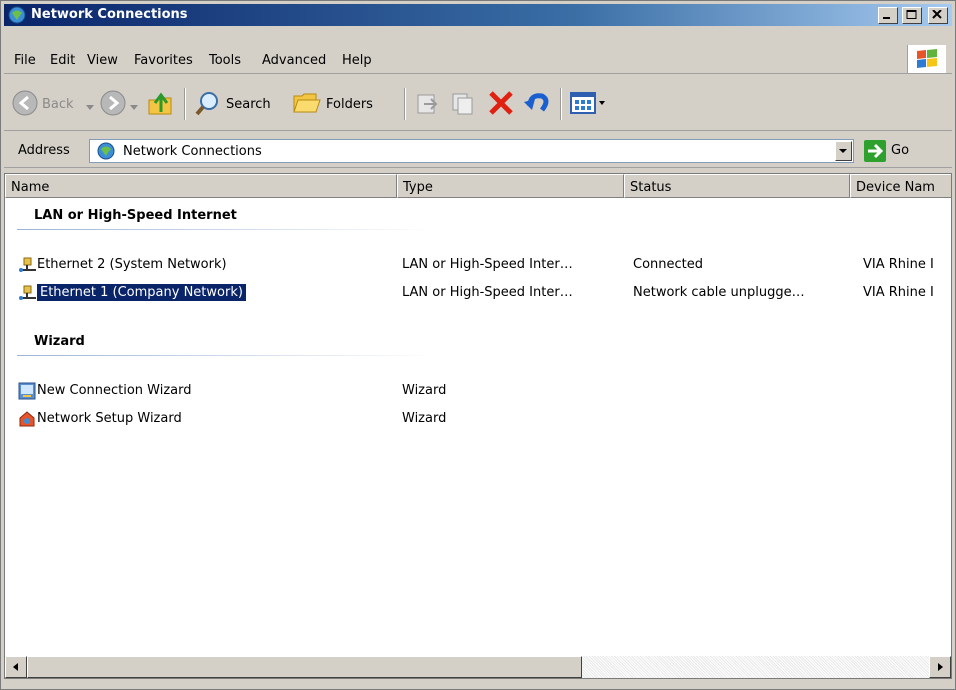 Image resolution: width=956 pixels, height=690 pixels. What do you see at coordinates (912, 15) in the screenshot?
I see `maximize-button` at bounding box center [912, 15].